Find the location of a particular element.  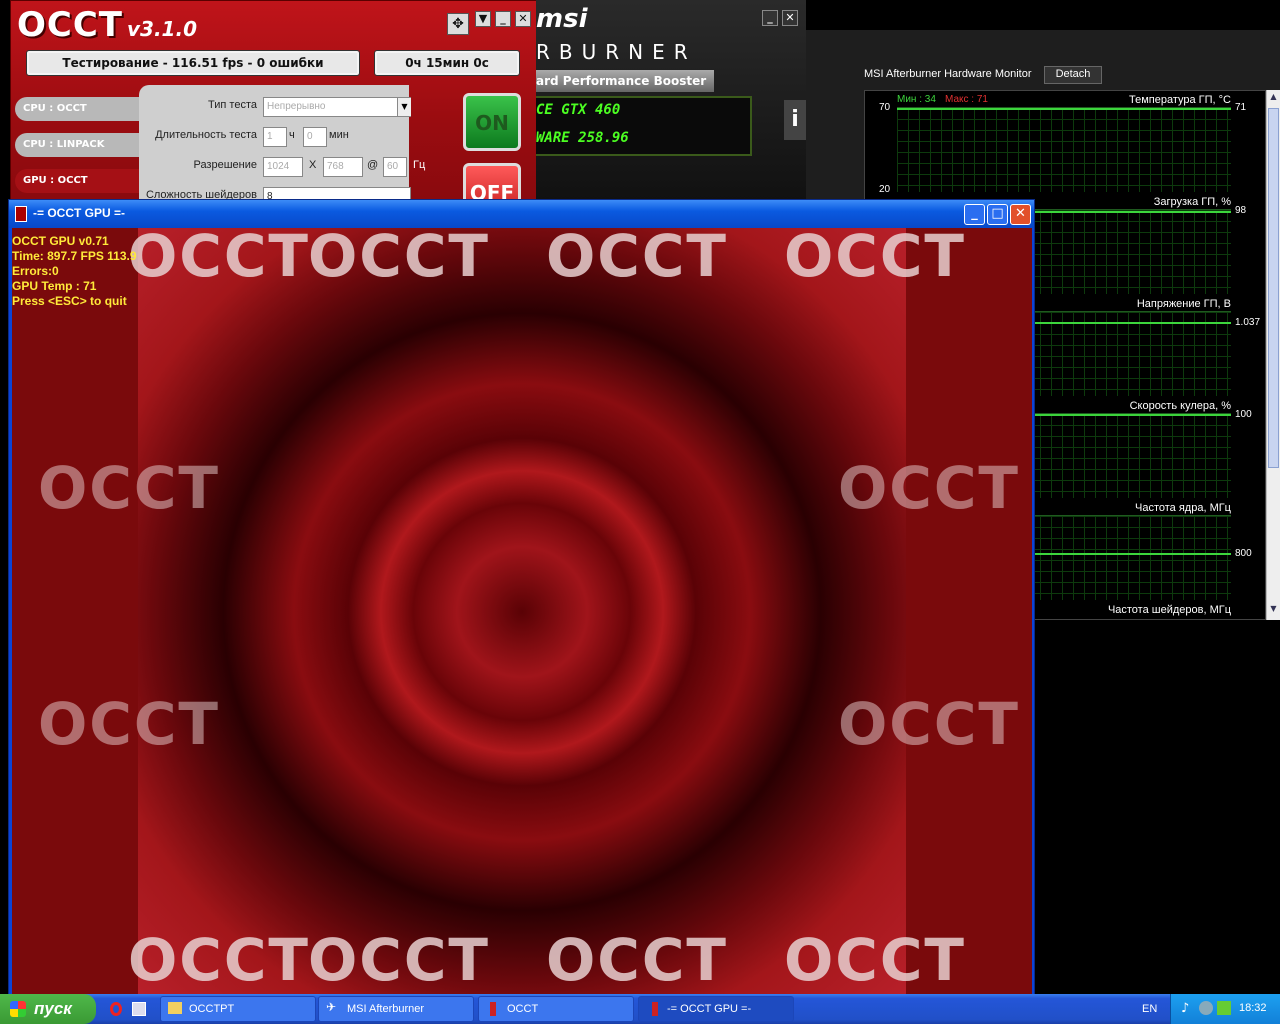

graph-value: 1.037 is located at coordinates (1248, 322).